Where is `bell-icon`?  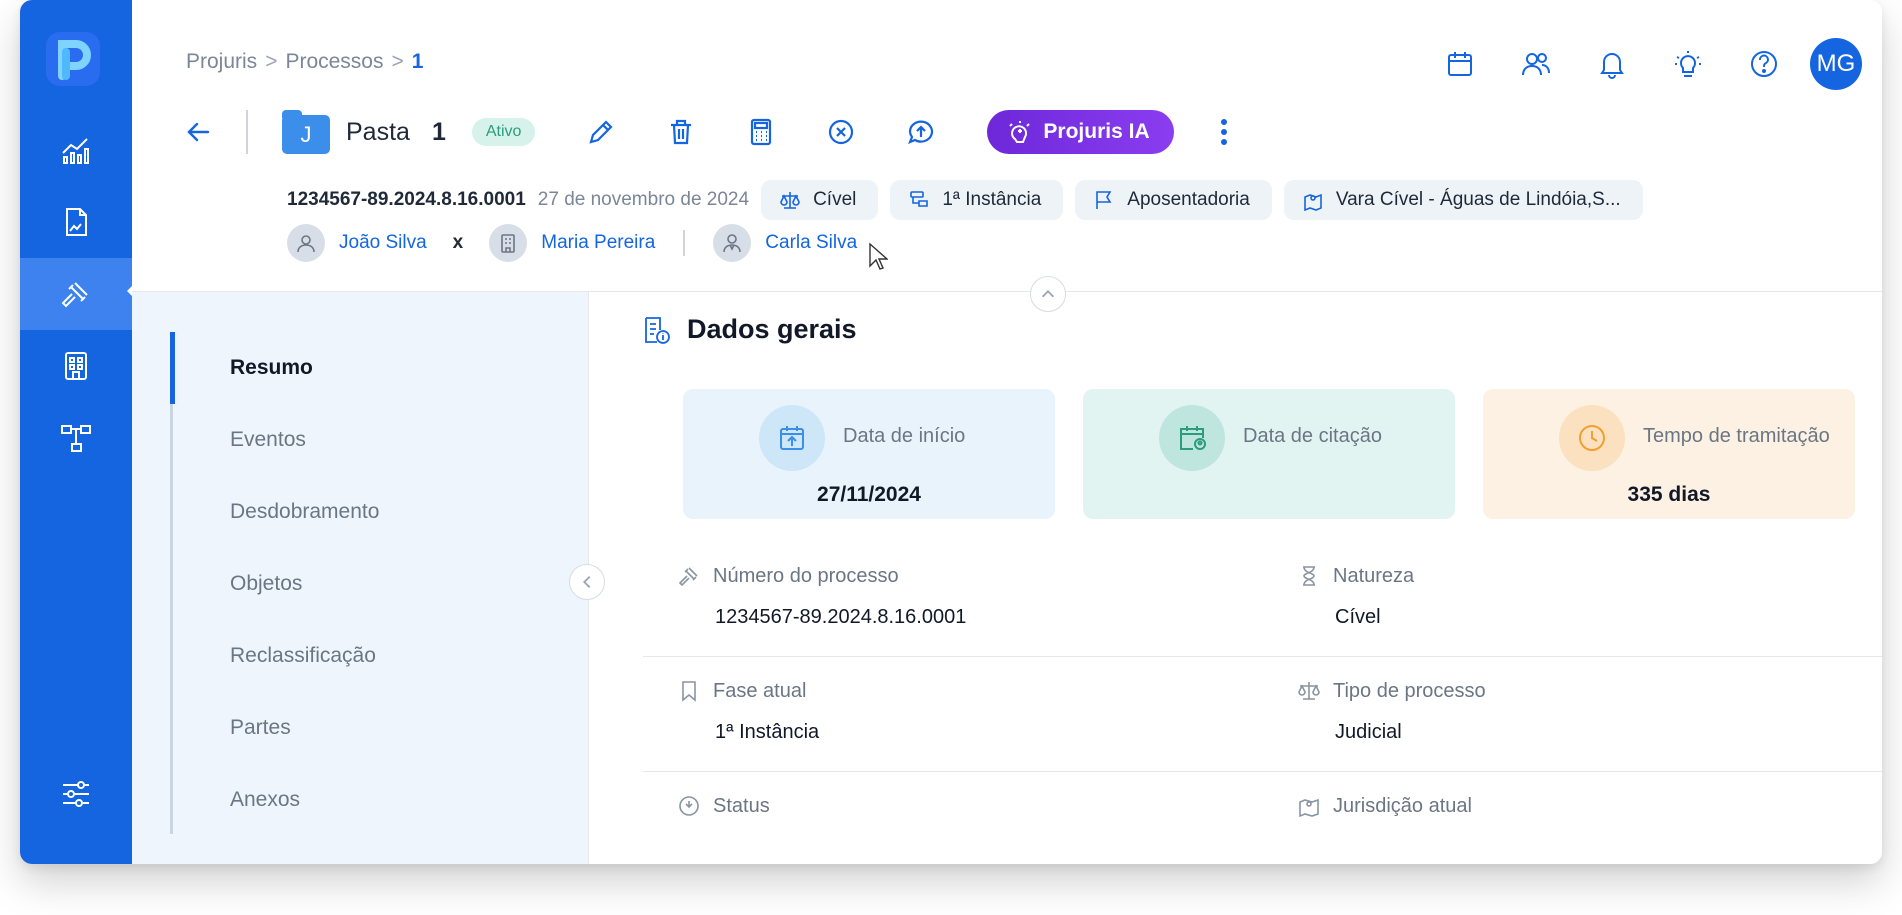 bell-icon is located at coordinates (1612, 64).